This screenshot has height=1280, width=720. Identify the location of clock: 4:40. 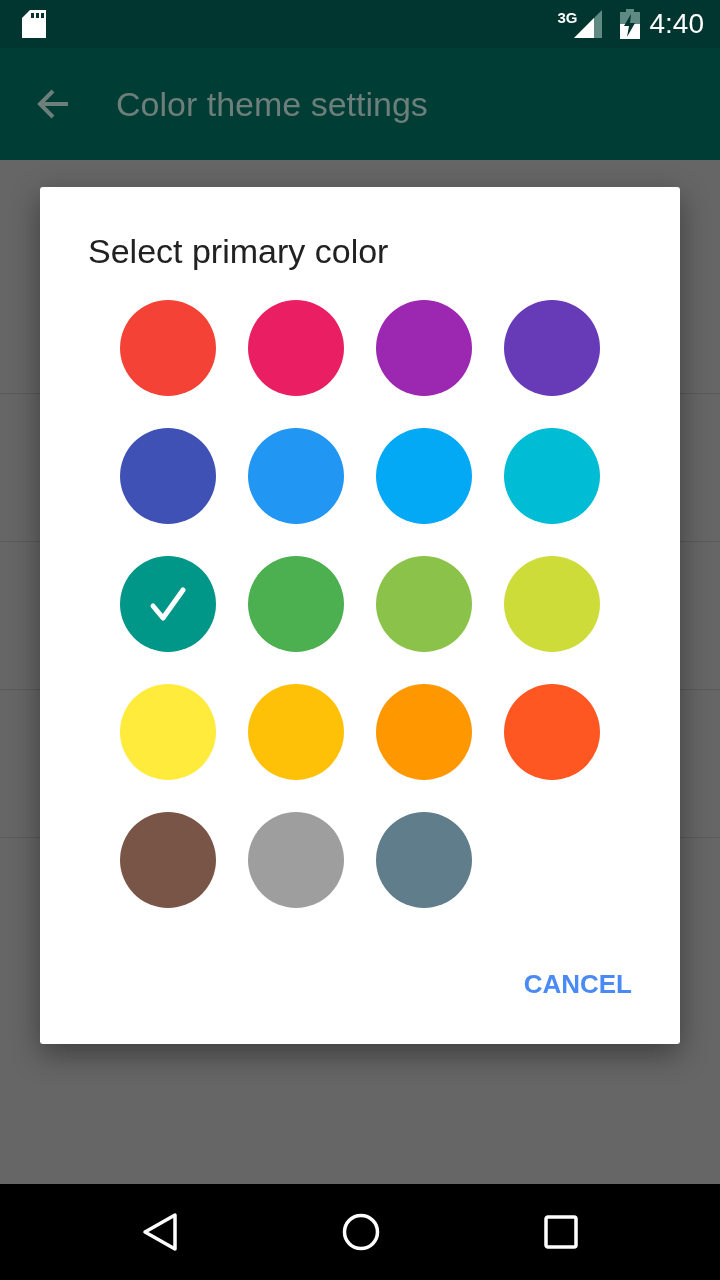
(676, 24).